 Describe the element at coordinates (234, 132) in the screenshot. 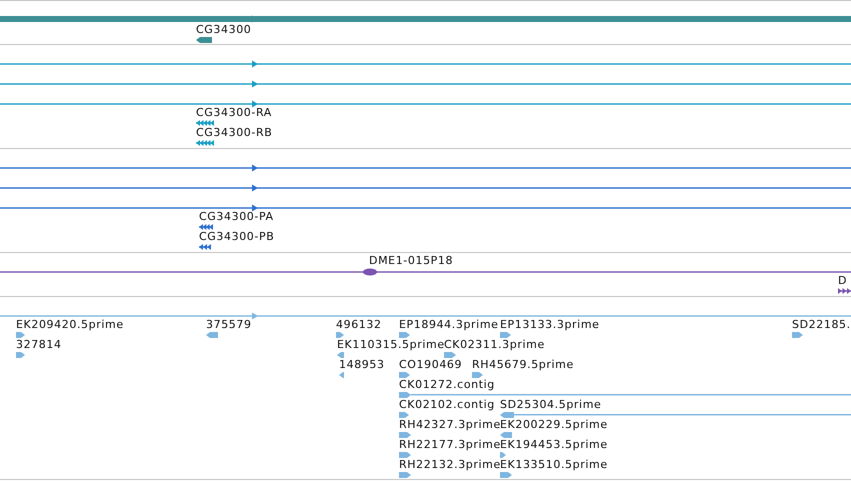

I see `feature-label: CG34300-RB` at that location.